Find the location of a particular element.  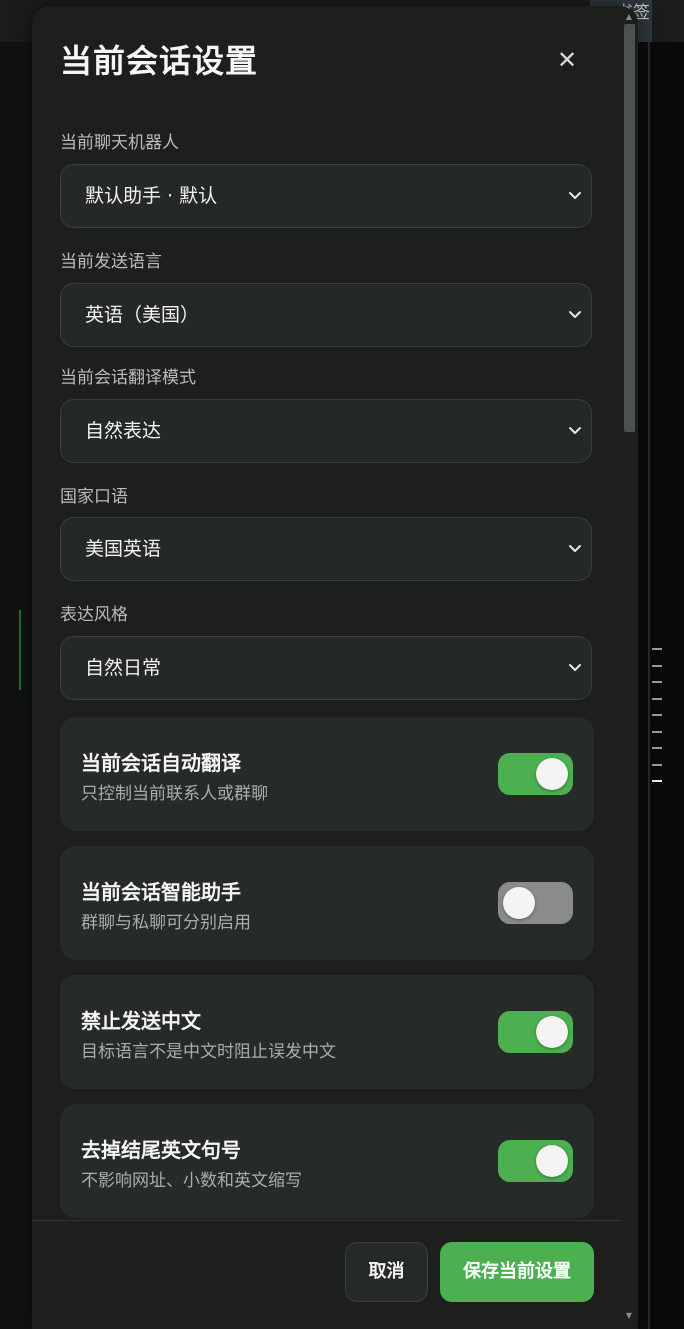

spoken-variant-label: 国家口语 is located at coordinates (94, 497).